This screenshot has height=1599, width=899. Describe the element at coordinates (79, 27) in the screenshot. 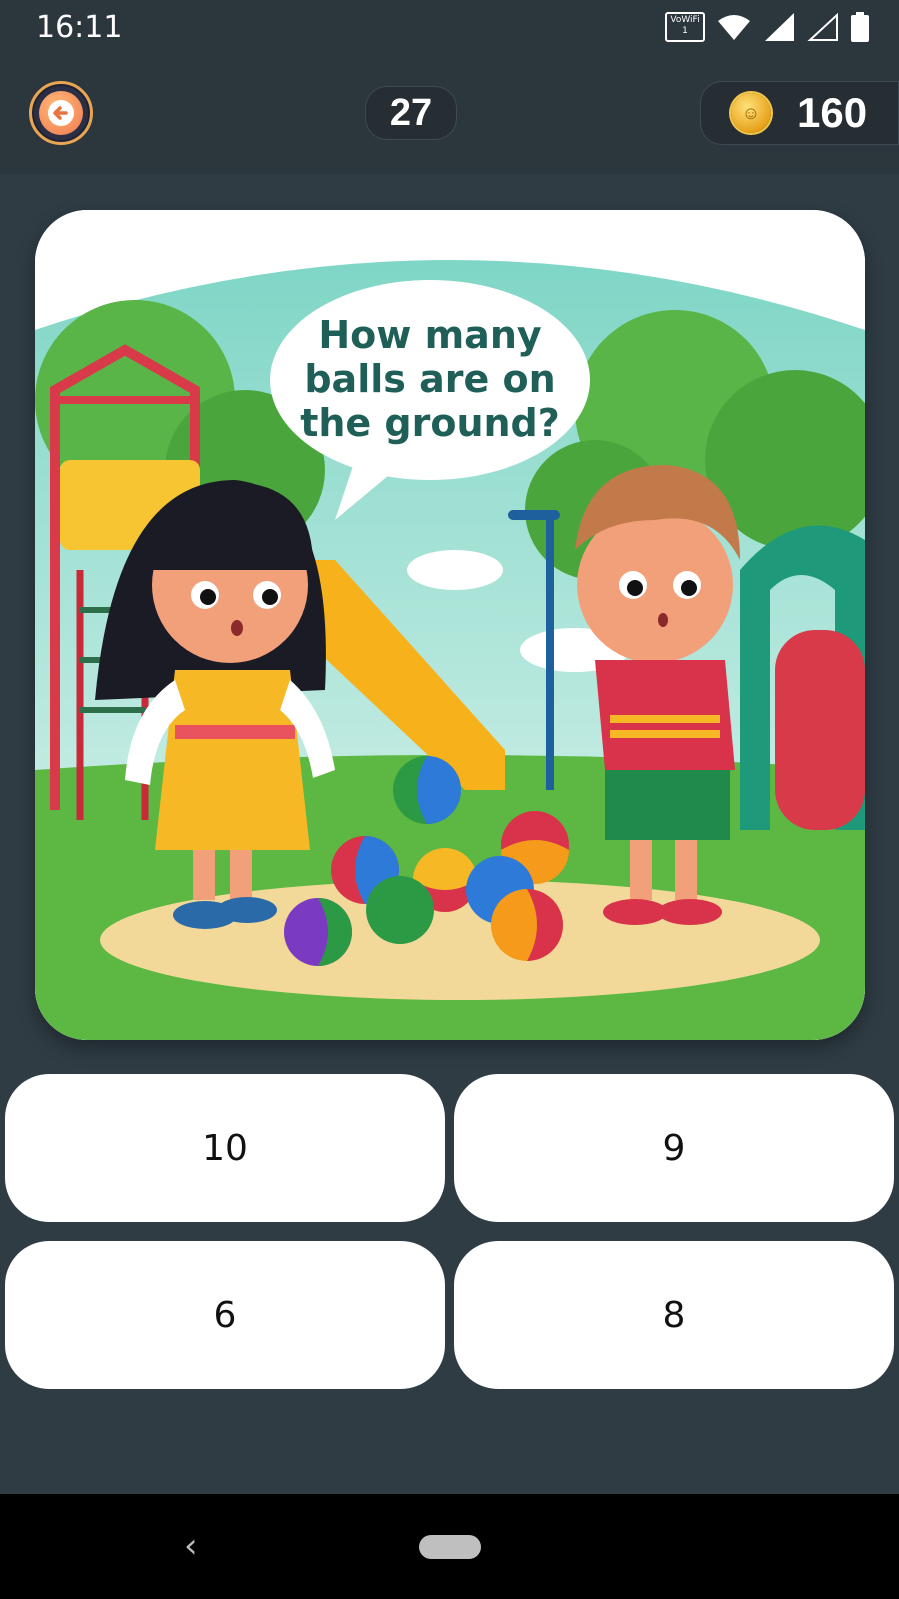

I see `status-time: 16:11` at that location.